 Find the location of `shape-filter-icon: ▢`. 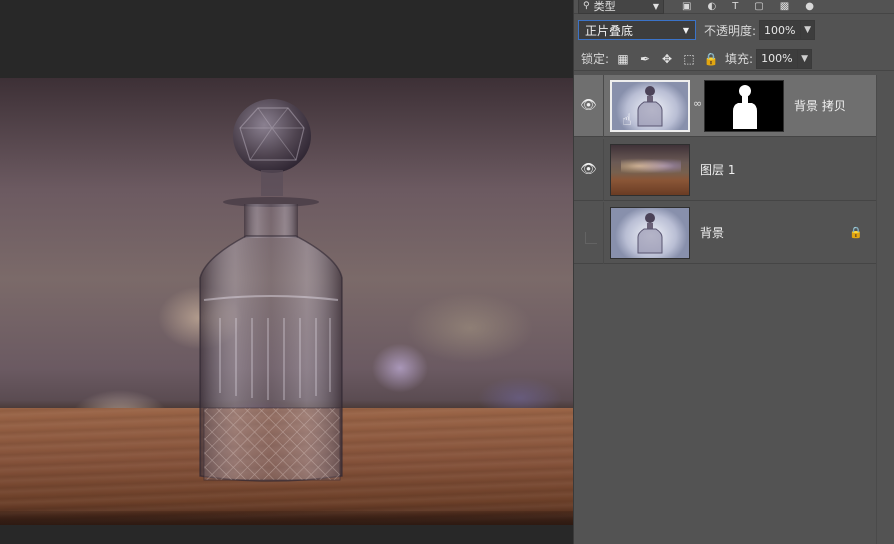

shape-filter-icon: ▢ is located at coordinates (758, 6).